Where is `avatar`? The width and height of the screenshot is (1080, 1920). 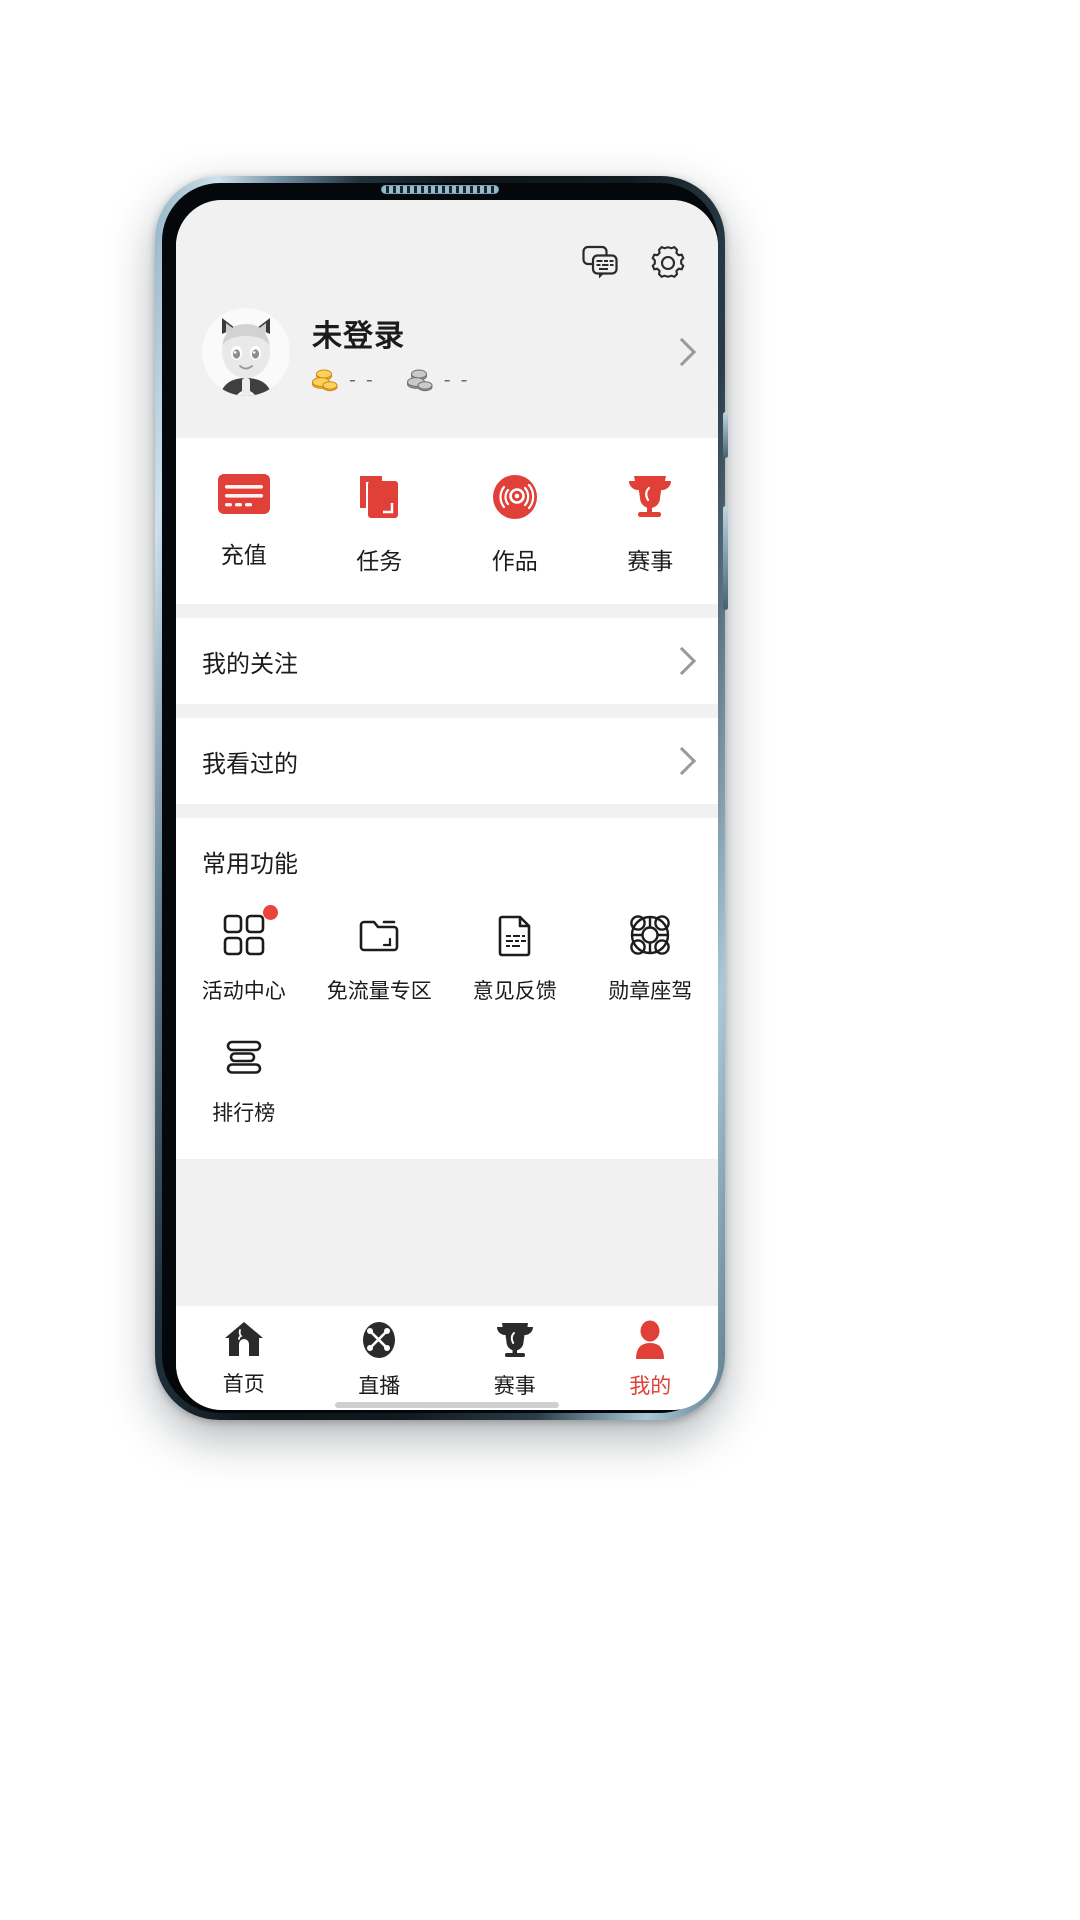 avatar is located at coordinates (246, 352).